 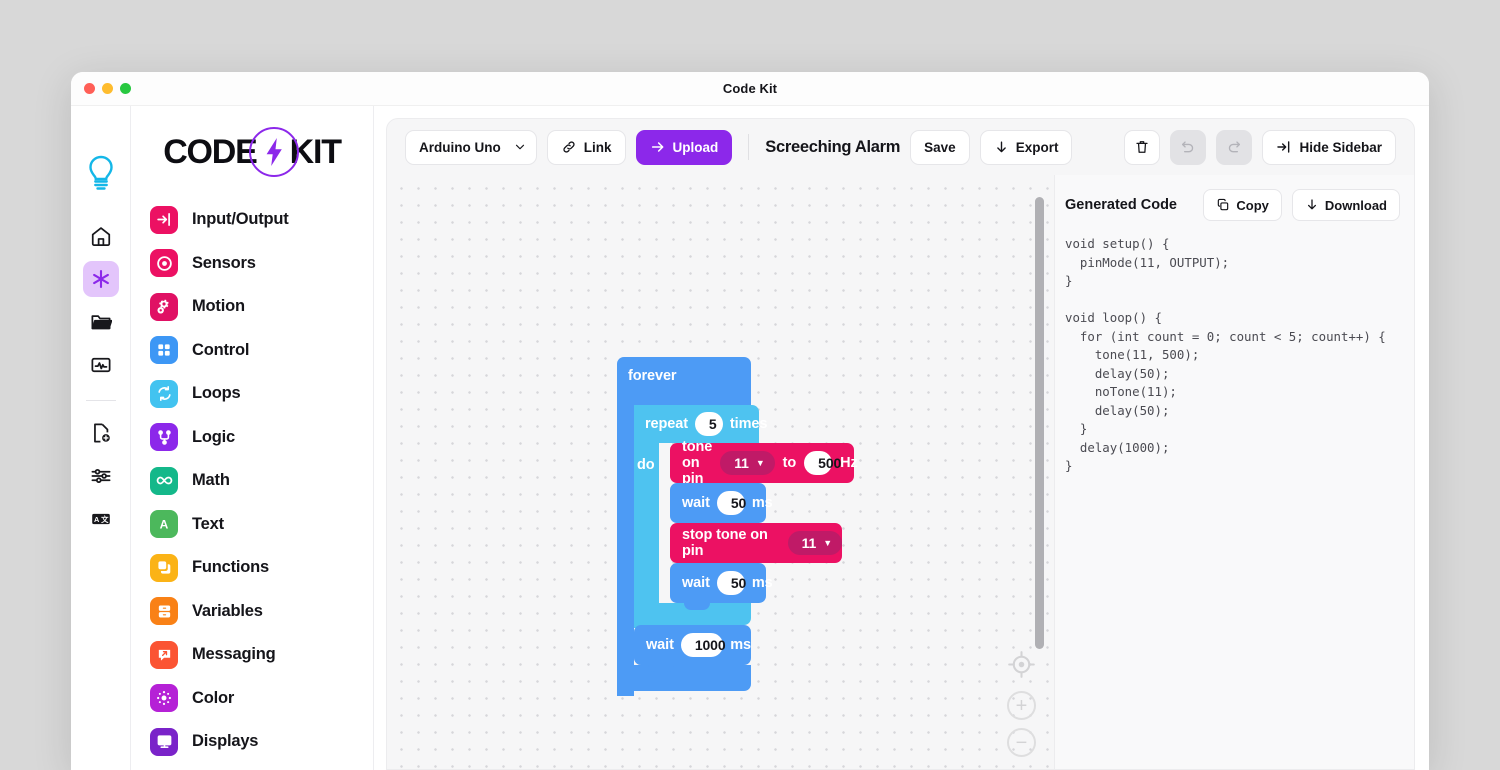 What do you see at coordinates (101, 365) in the screenshot?
I see `sidebar-item-monitor` at bounding box center [101, 365].